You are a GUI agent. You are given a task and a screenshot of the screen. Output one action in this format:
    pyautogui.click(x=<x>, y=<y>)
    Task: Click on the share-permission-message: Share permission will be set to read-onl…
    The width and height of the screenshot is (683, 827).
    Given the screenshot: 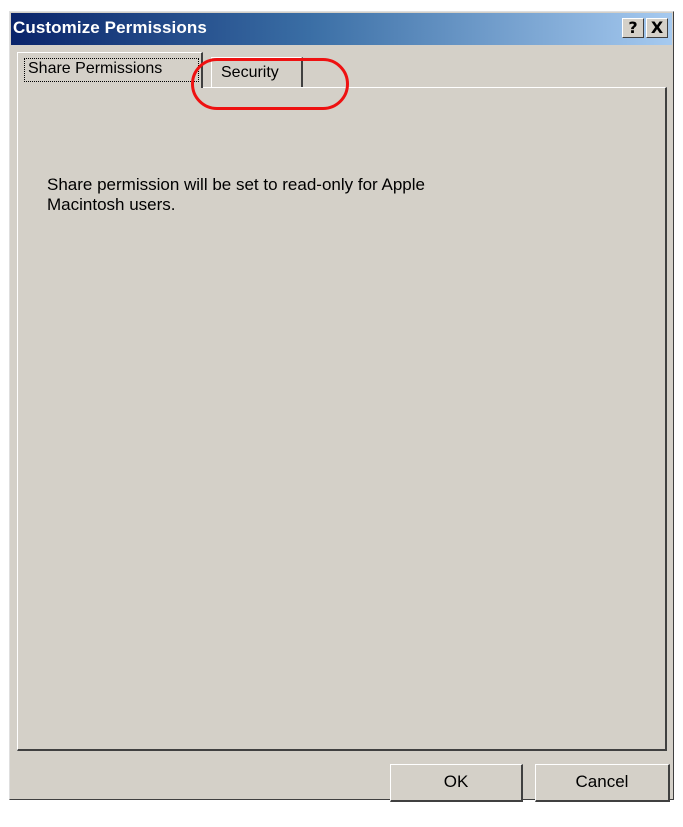 What is the action you would take?
    pyautogui.click(x=236, y=194)
    